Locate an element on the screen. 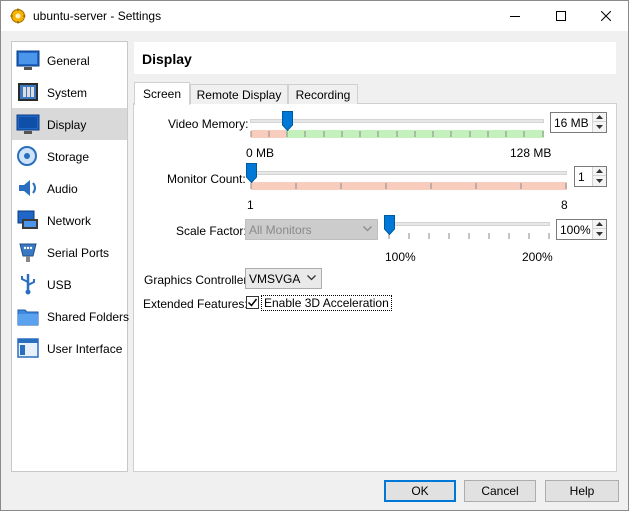 The image size is (629, 511). audio-icon is located at coordinates (28, 188).